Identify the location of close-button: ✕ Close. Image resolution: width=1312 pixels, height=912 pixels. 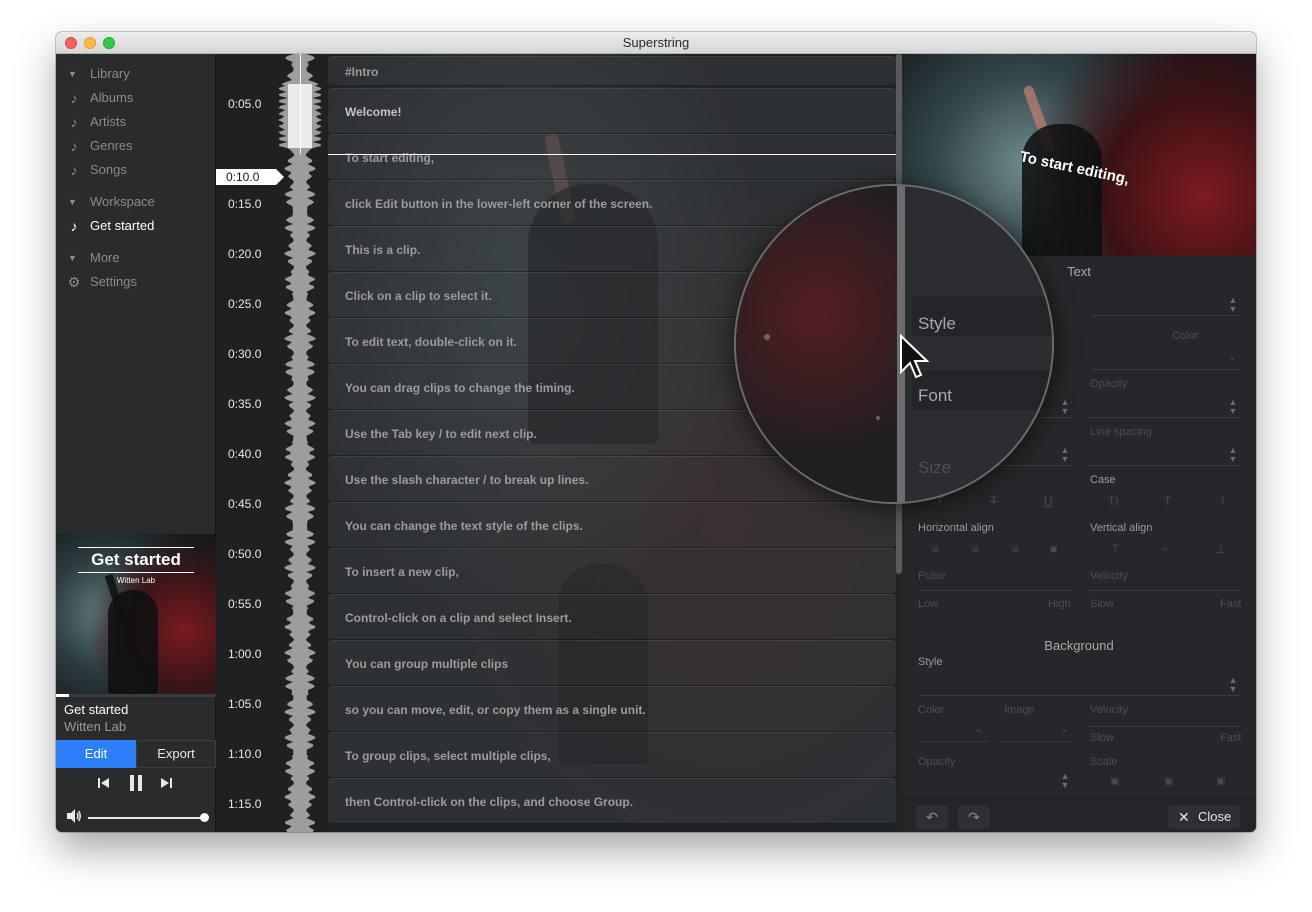
(1204, 817).